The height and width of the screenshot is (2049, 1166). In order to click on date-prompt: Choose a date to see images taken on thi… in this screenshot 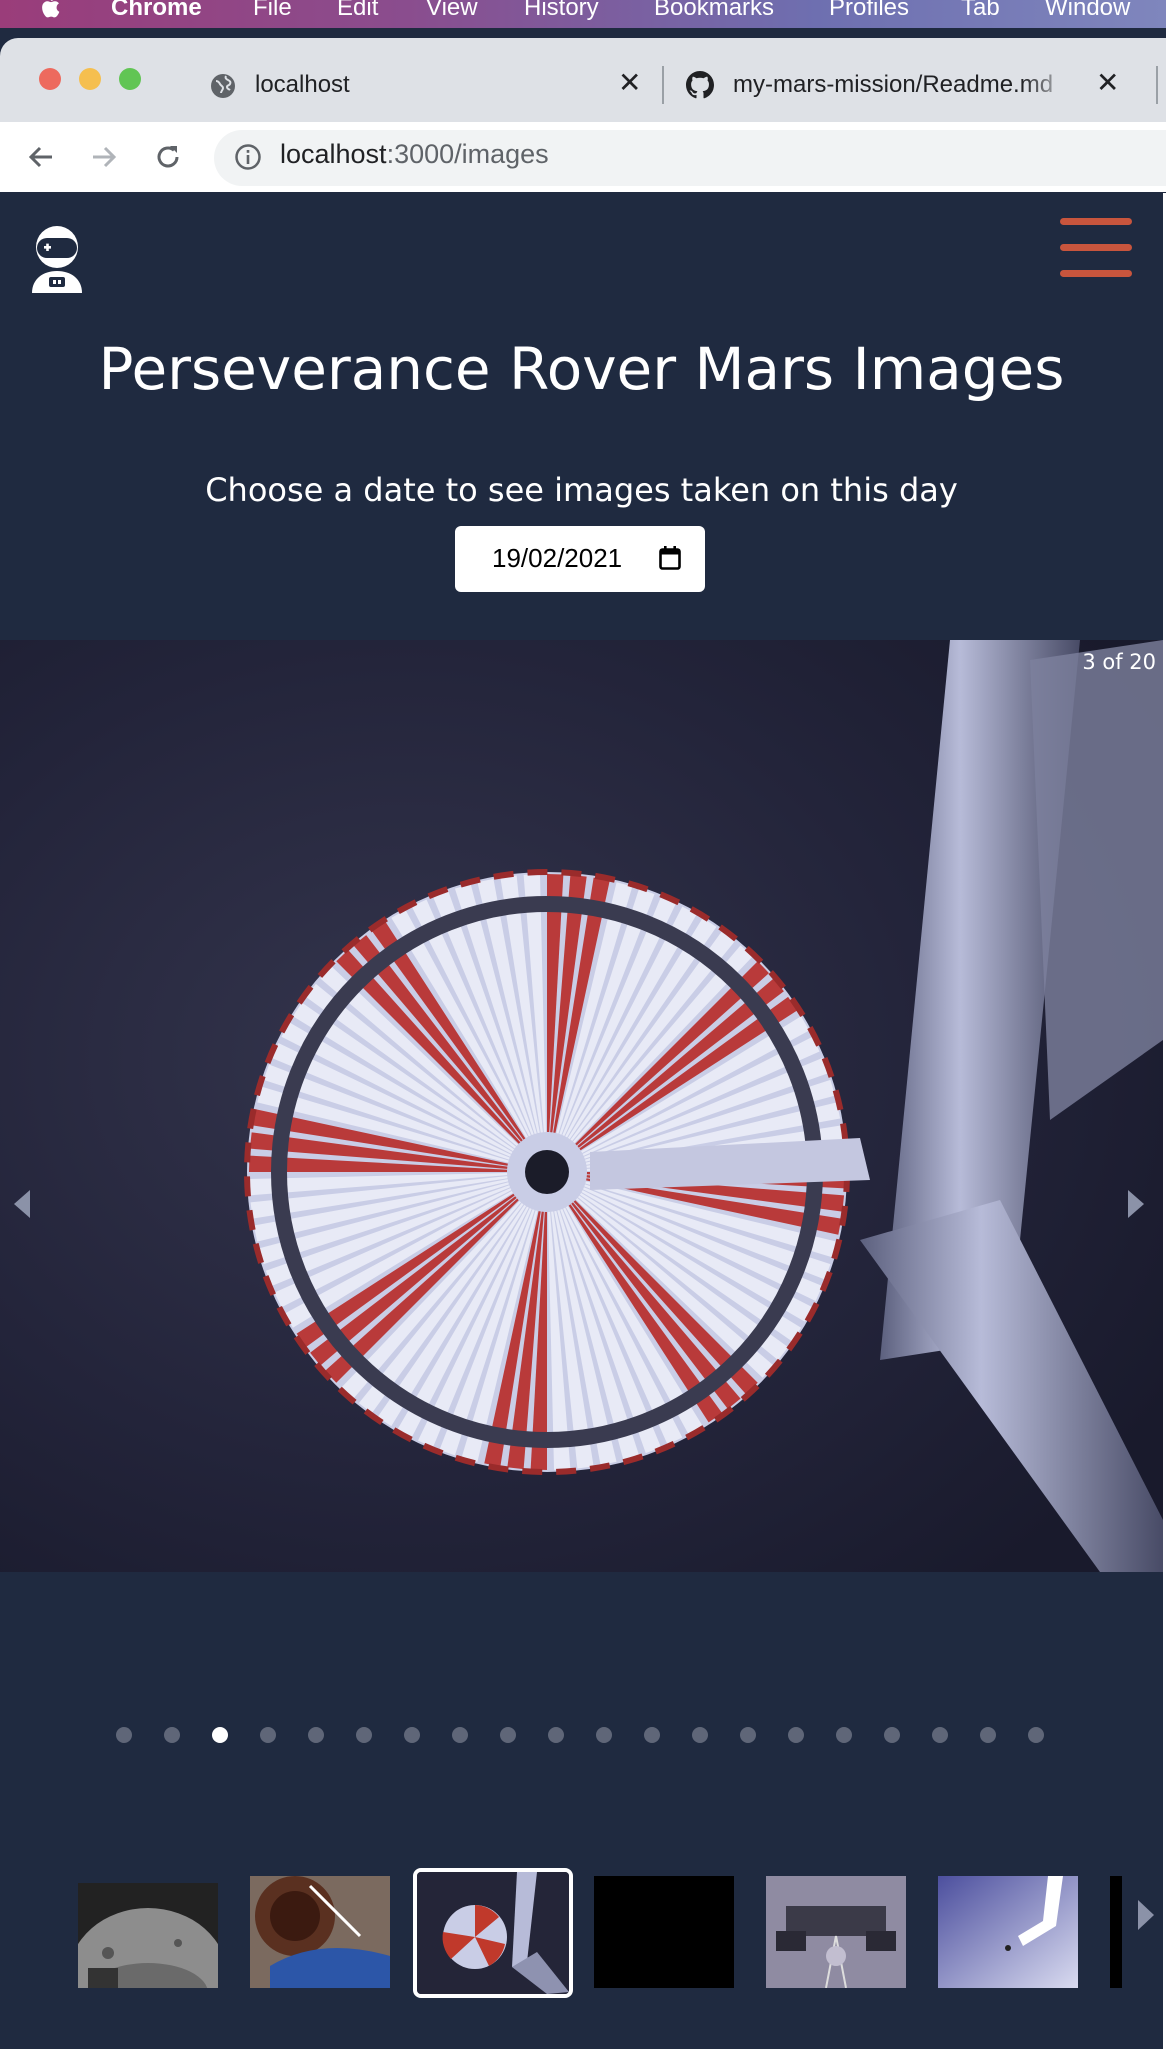, I will do `click(581, 490)`.